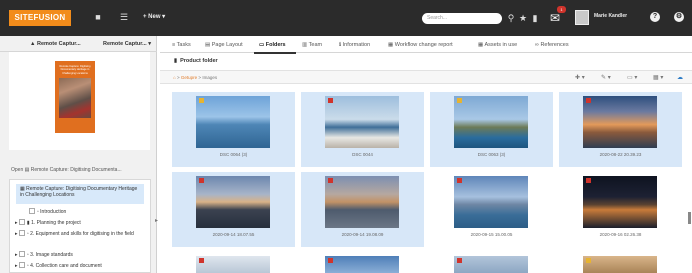  Describe the element at coordinates (491, 154) in the screenshot. I see `image-caption: DSC 0063 (3)` at that location.